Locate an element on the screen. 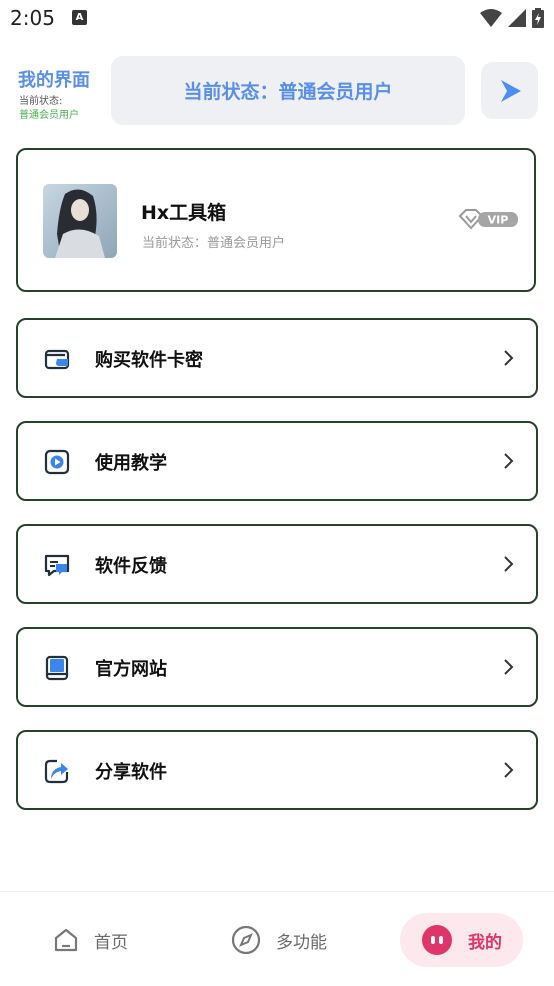 The height and width of the screenshot is (986, 554). menu-label: 购买软件卡密 is located at coordinates (149, 360).